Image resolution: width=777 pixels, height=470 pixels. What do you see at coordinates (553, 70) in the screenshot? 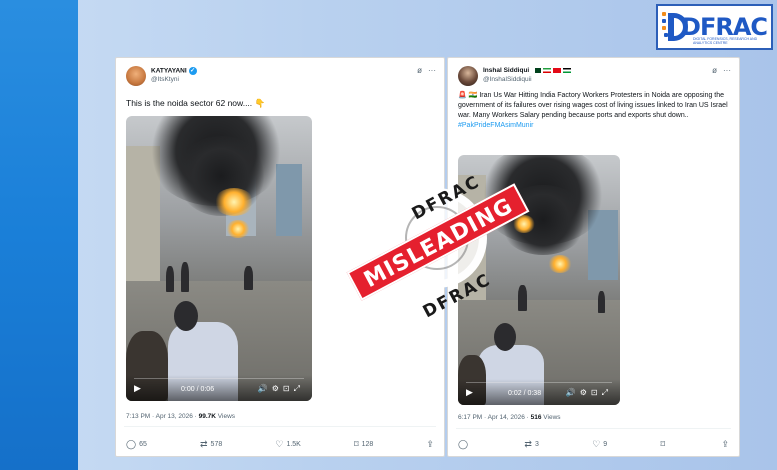
I see `flag-icons` at bounding box center [553, 70].